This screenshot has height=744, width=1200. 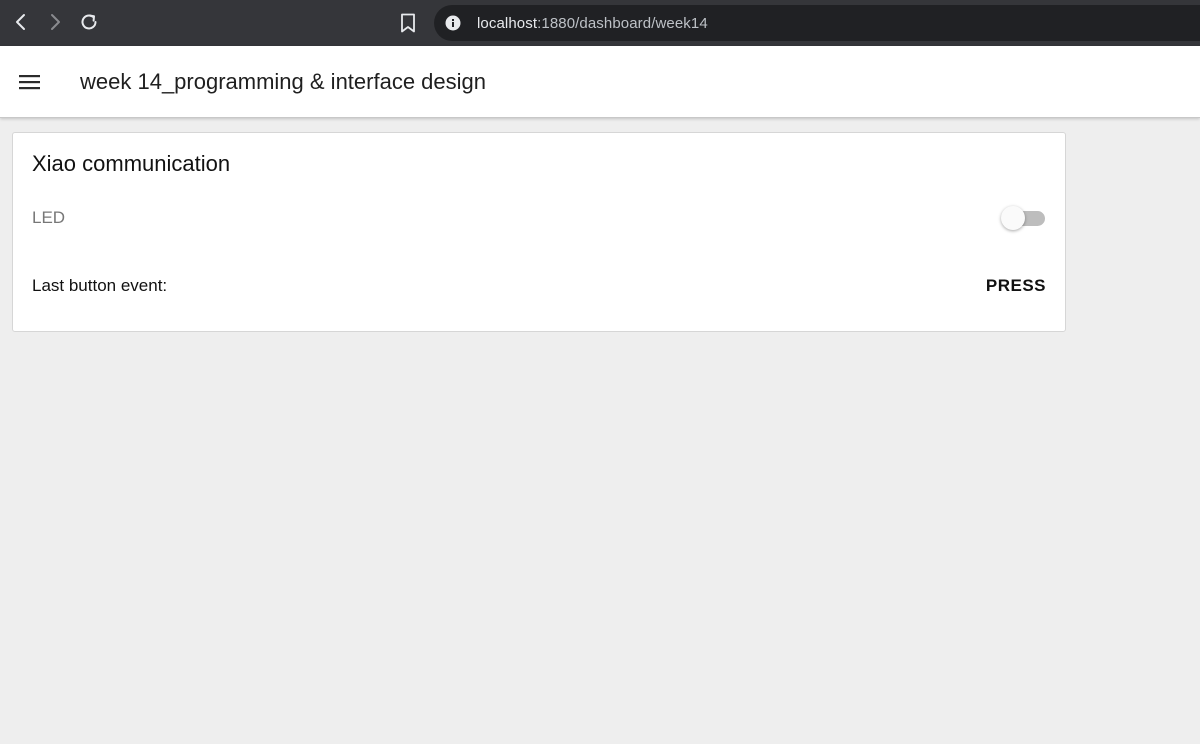 I want to click on reload-button, so click(x=89, y=22).